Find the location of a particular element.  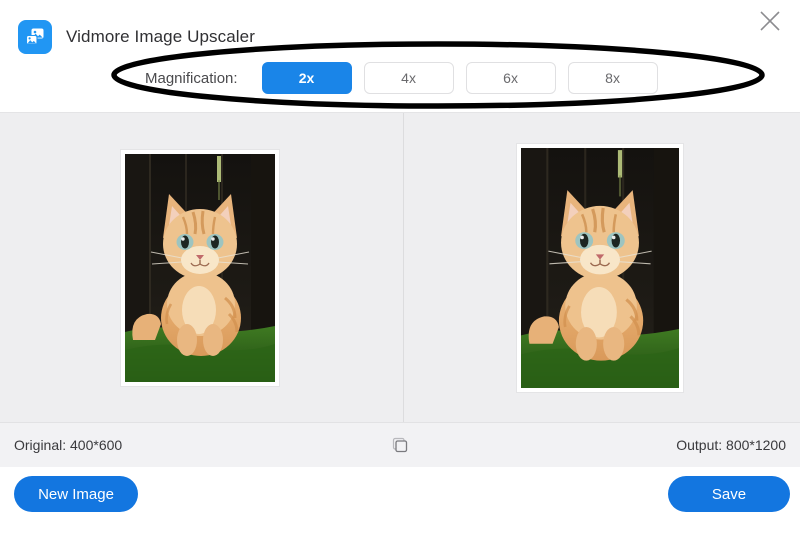

original-size-label: Original: 400*600 is located at coordinates (68, 445).